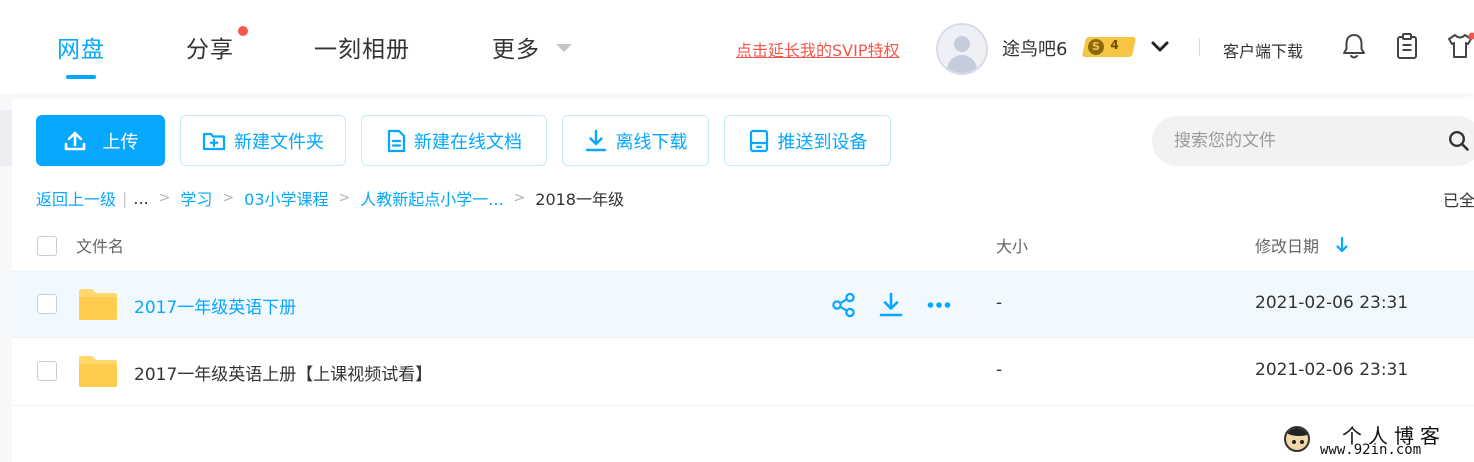 The image size is (1474, 462). Describe the element at coordinates (6, 138) in the screenshot. I see `sidebar-selected-item` at that location.